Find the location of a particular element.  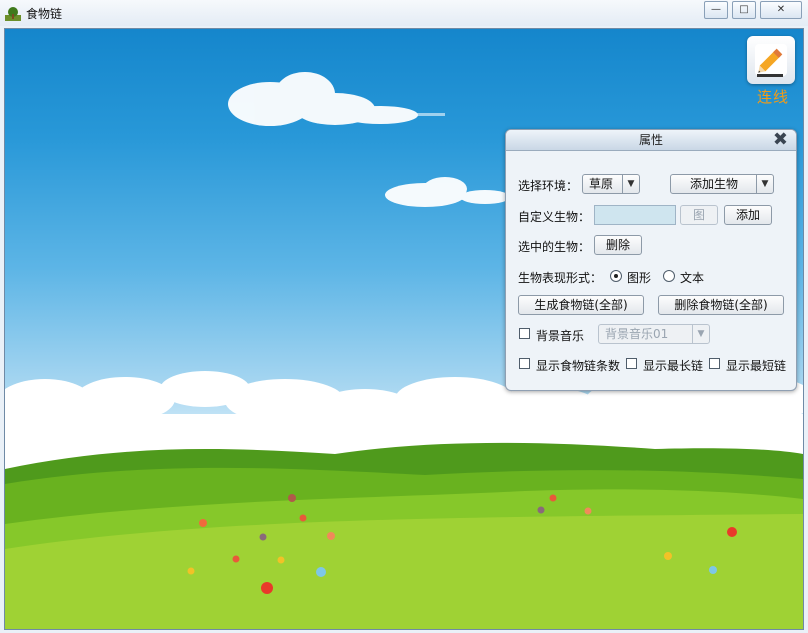

title-bar: 食物链 — □ ✕ is located at coordinates (404, 13).